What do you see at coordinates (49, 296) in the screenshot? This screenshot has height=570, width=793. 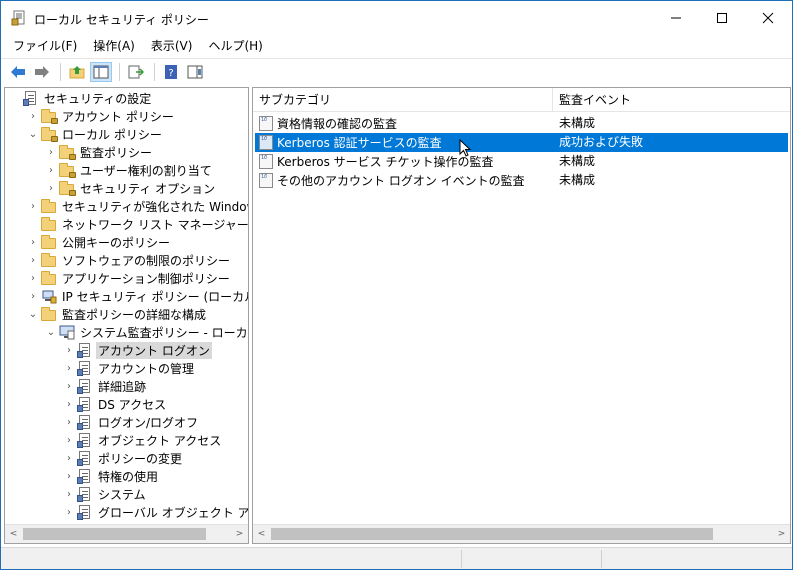 I see `ip-security-icon` at bounding box center [49, 296].